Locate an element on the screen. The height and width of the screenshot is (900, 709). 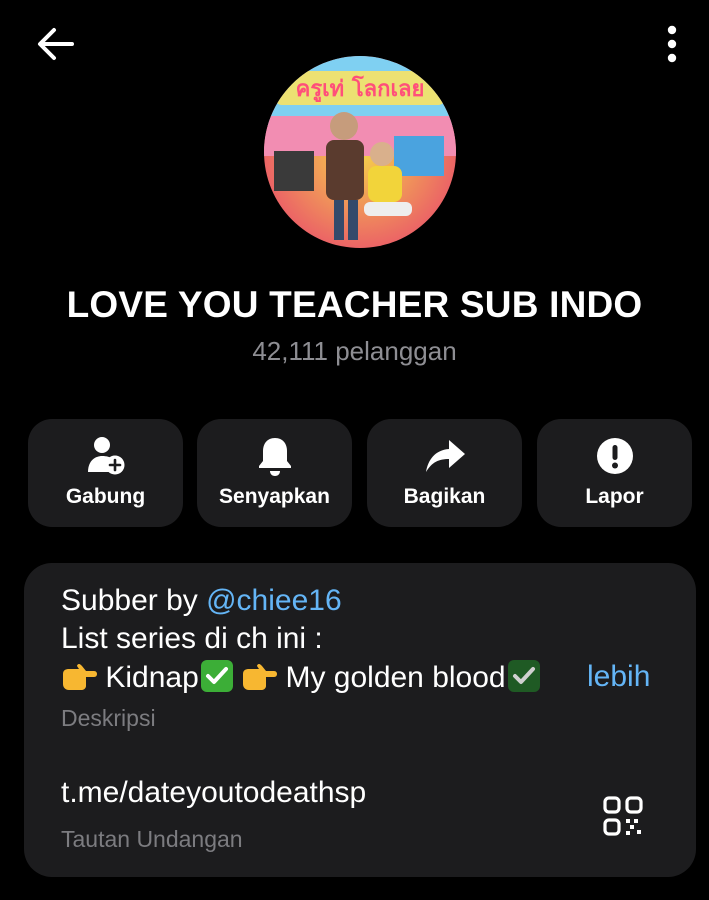
subber-prefix: Subber by is located at coordinates (134, 600).